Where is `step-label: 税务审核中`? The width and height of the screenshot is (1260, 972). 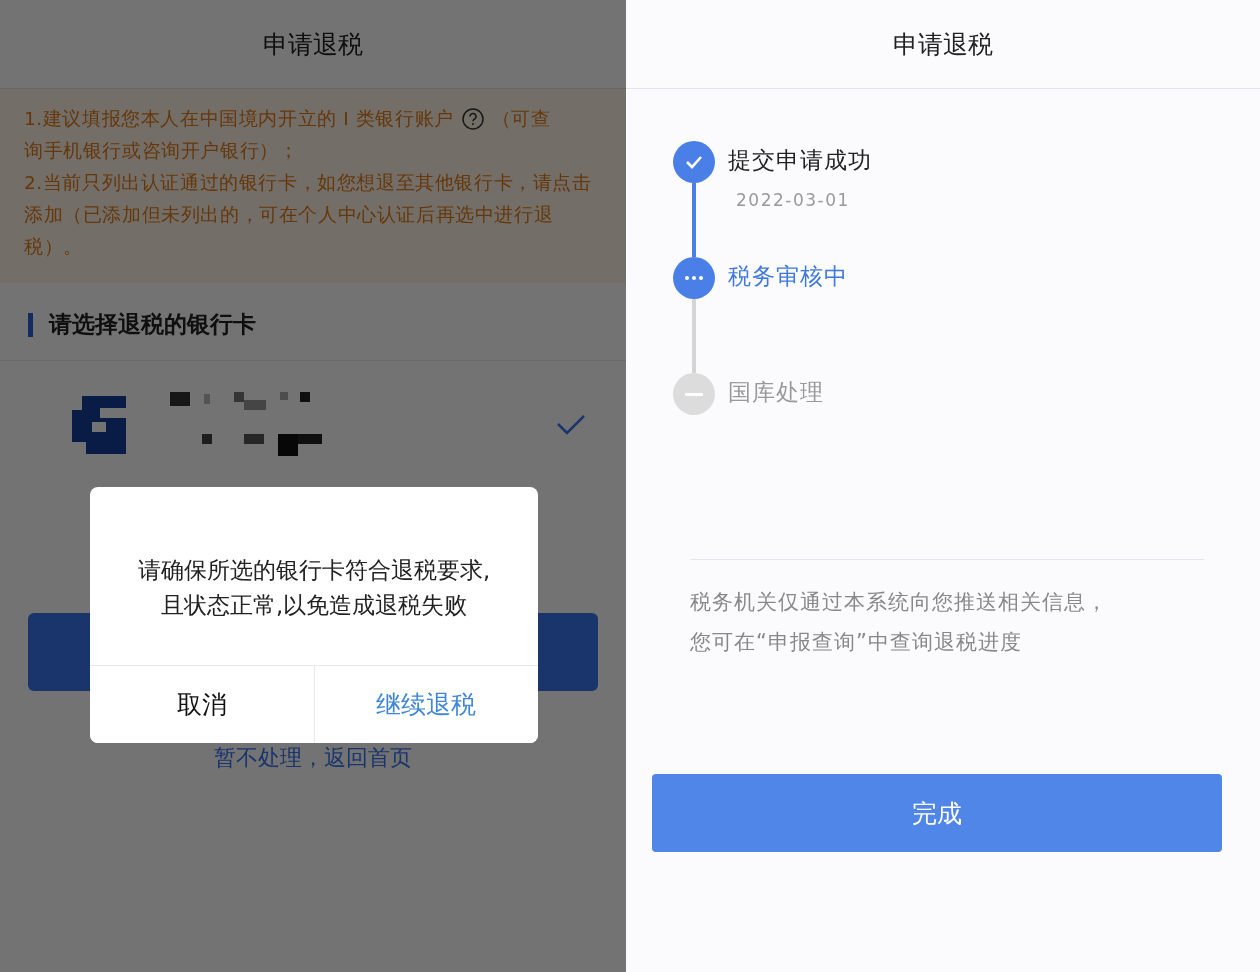 step-label: 税务审核中 is located at coordinates (788, 276).